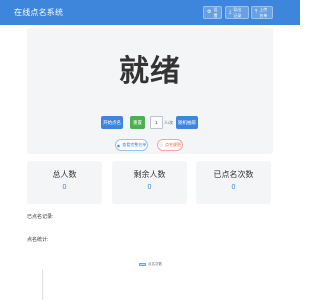  I want to click on called-count-value: 0, so click(233, 187).